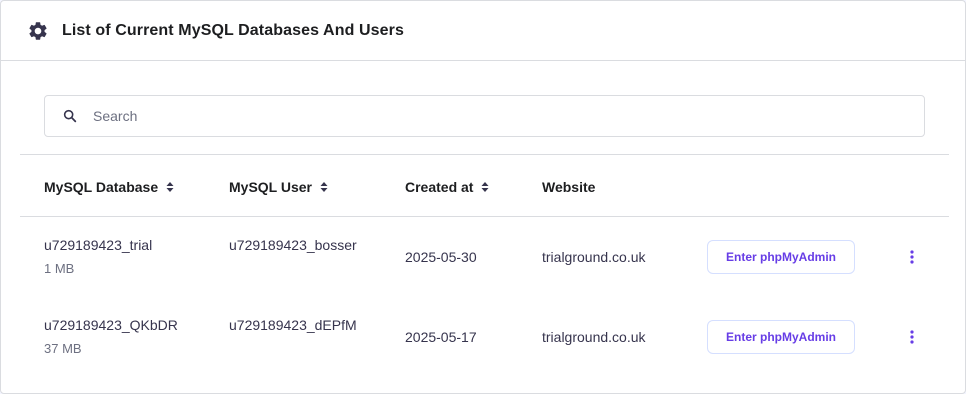 The width and height of the screenshot is (966, 394). Describe the element at coordinates (38, 31) in the screenshot. I see `gear-icon` at that location.